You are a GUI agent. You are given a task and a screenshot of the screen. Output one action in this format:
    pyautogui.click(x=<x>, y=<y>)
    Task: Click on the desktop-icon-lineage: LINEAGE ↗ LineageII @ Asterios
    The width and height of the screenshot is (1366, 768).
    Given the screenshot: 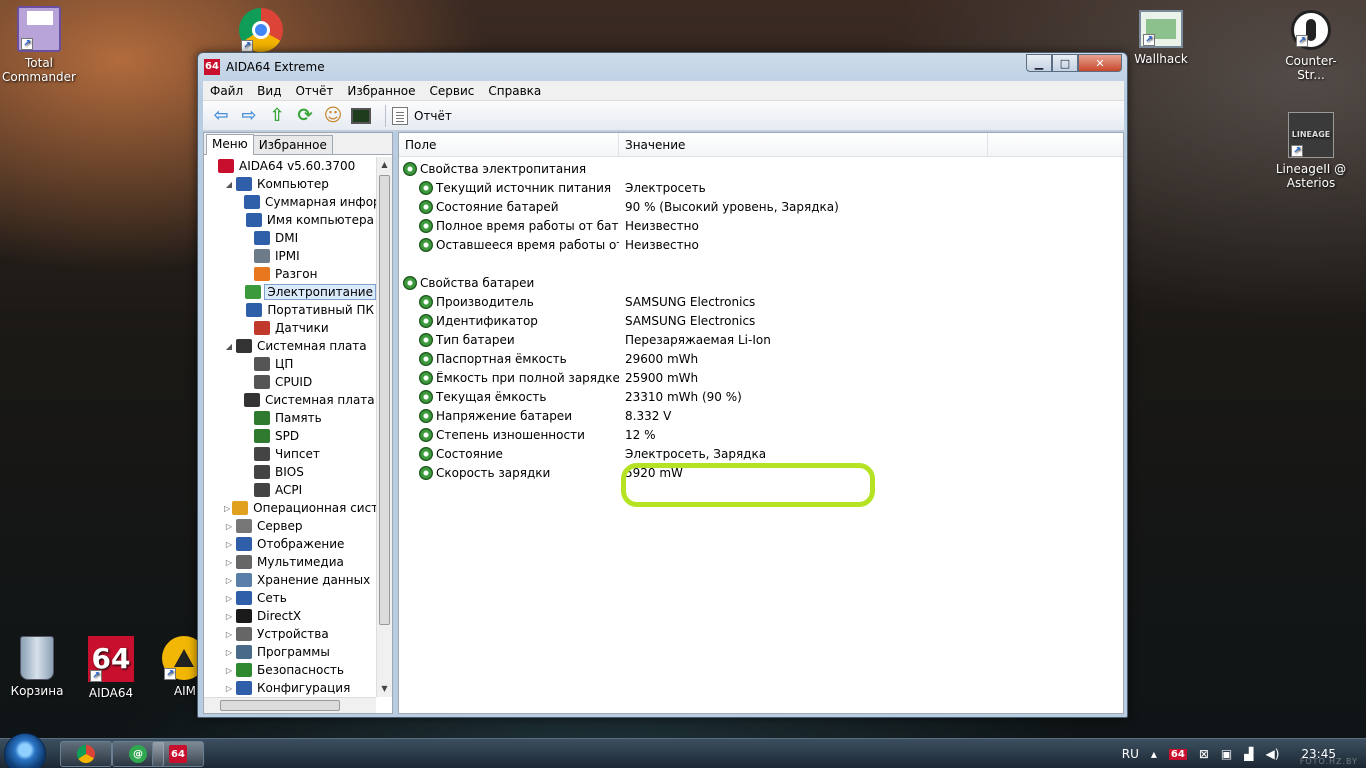 What is the action you would take?
    pyautogui.click(x=1311, y=151)
    